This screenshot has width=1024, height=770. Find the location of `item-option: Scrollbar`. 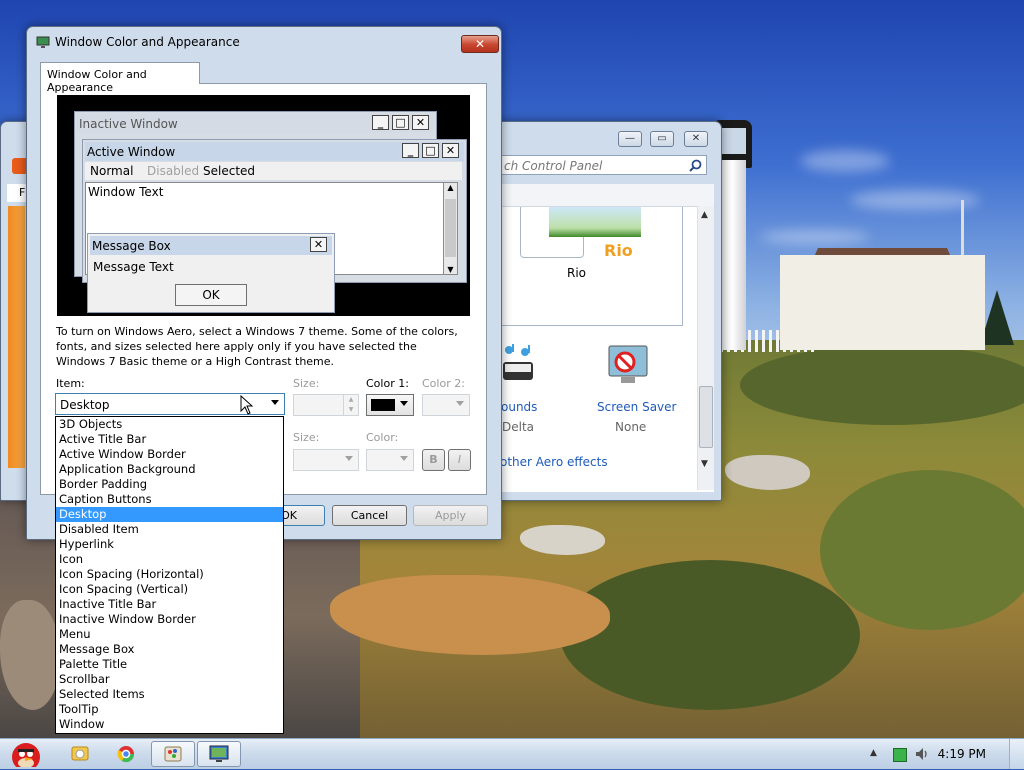

item-option: Scrollbar is located at coordinates (169, 679).